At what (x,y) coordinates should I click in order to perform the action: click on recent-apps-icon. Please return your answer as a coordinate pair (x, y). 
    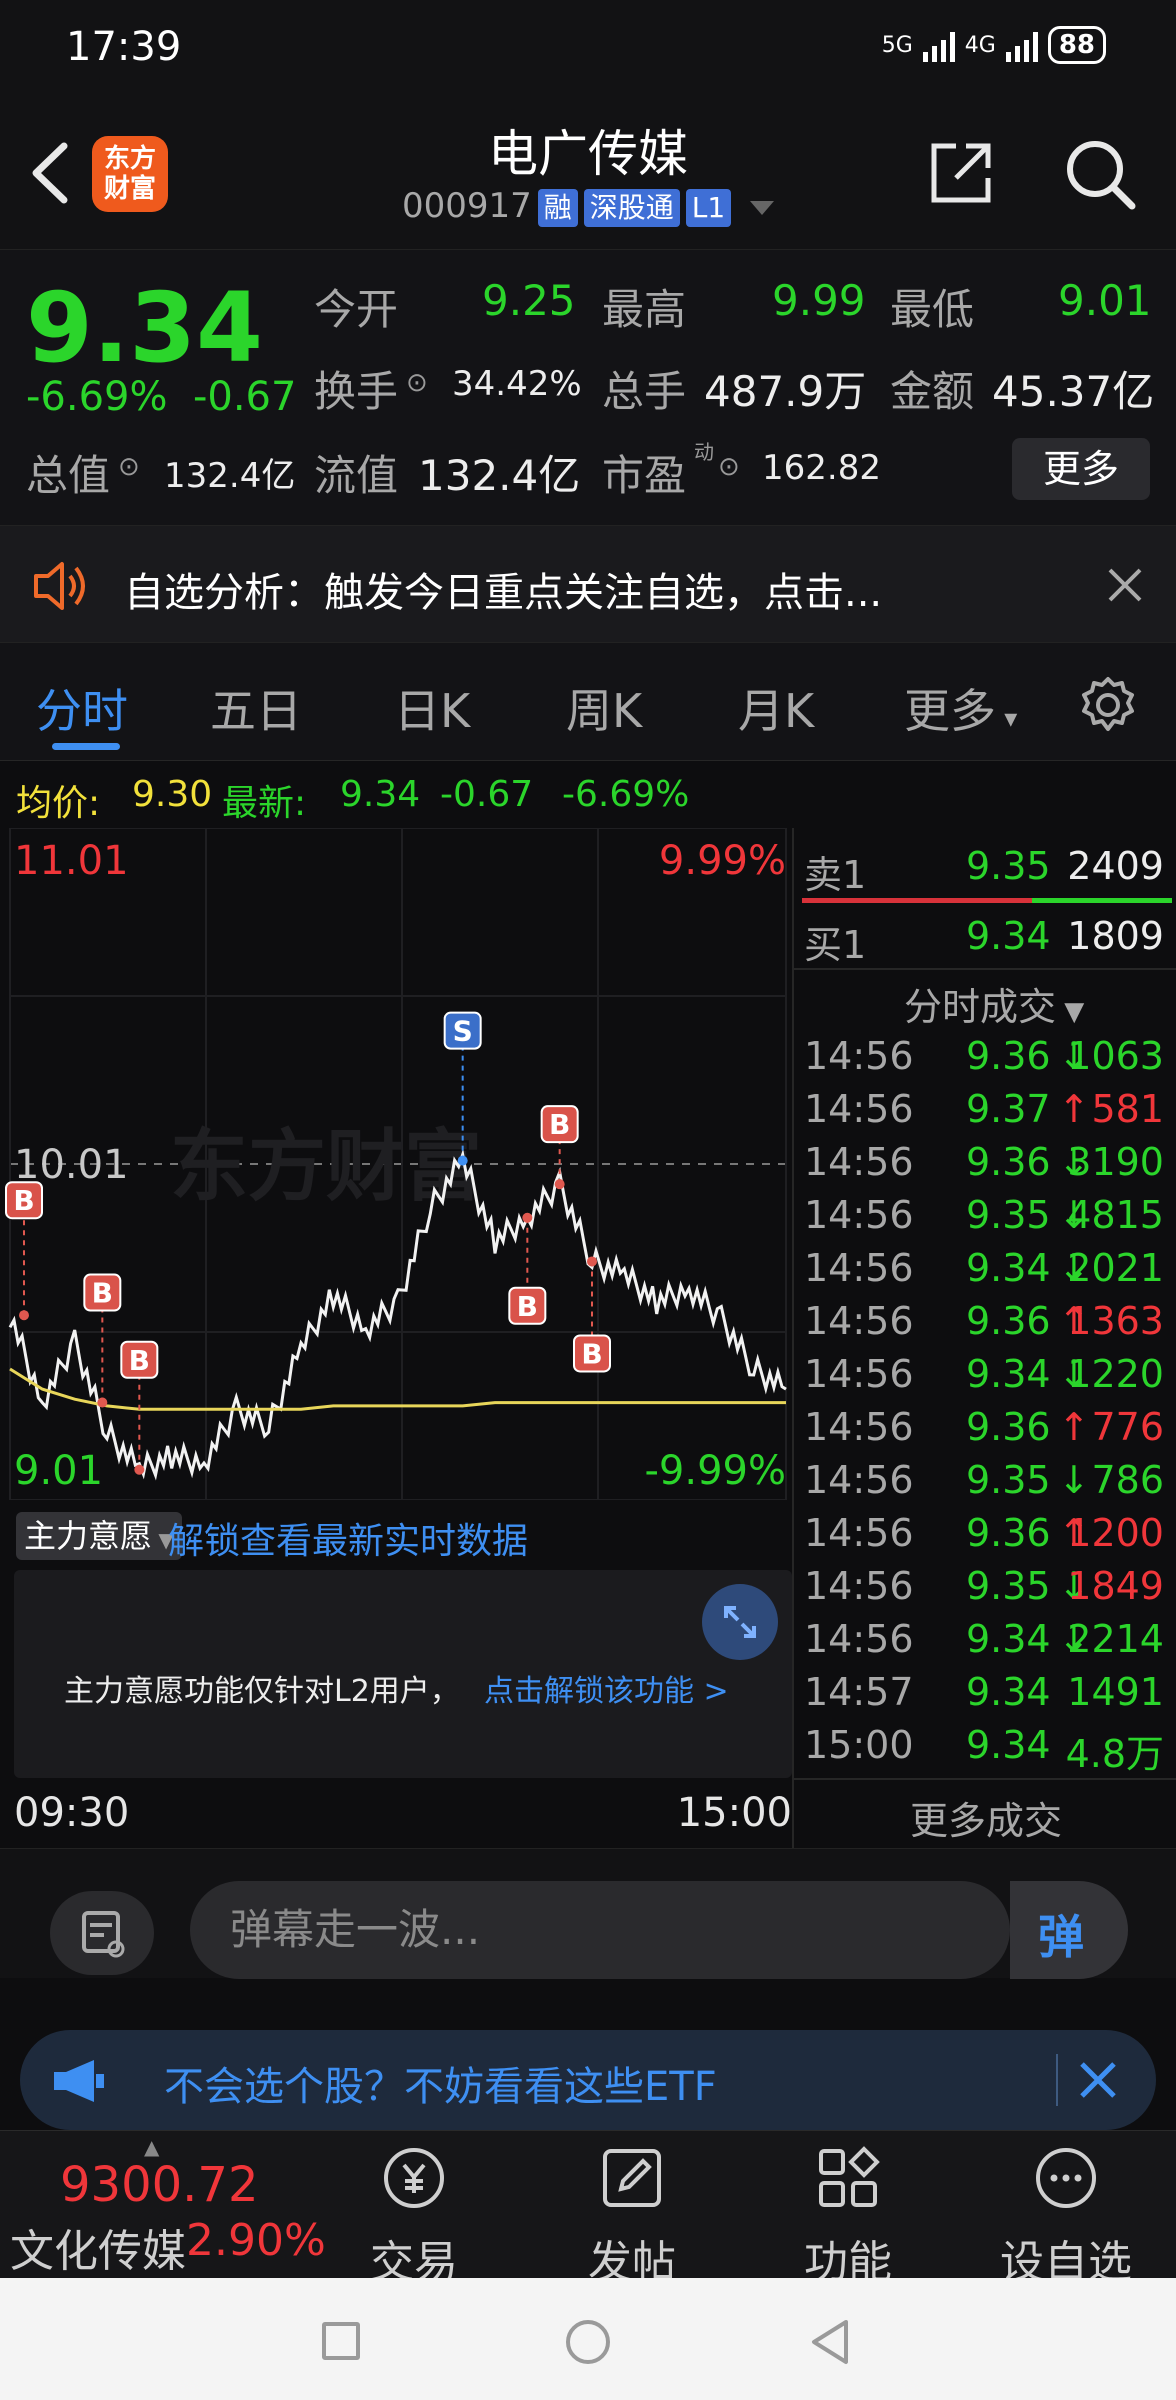
    Looking at the image, I should click on (341, 2341).